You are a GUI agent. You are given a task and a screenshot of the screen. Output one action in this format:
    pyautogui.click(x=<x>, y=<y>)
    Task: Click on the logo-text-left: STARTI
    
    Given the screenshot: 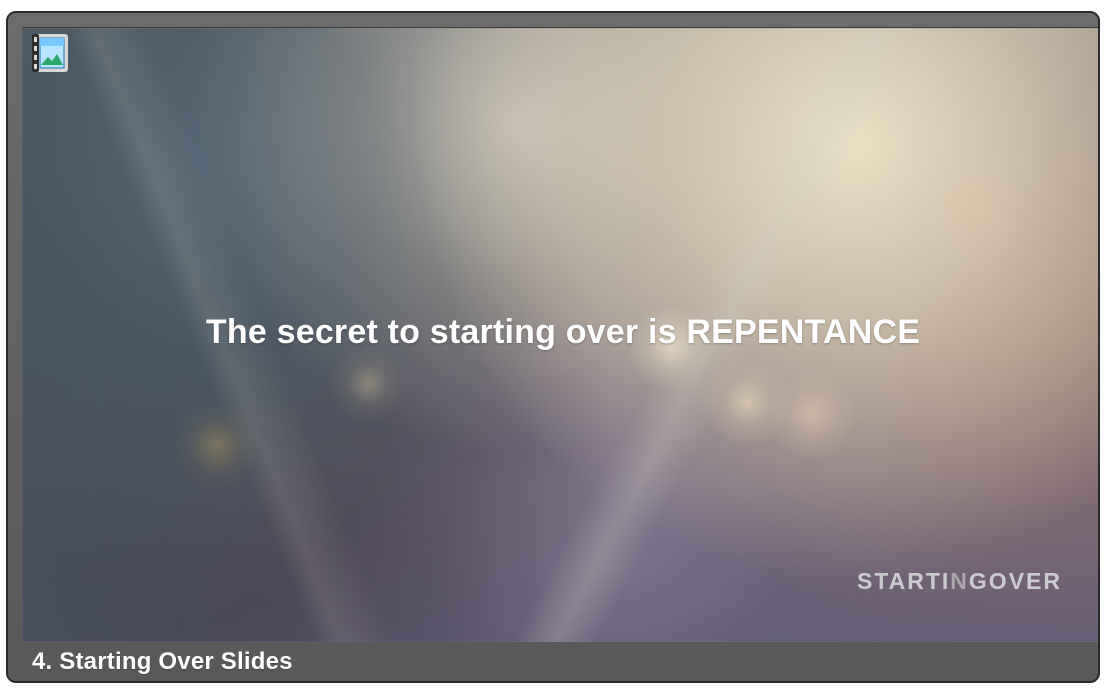 What is the action you would take?
    pyautogui.click(x=903, y=581)
    